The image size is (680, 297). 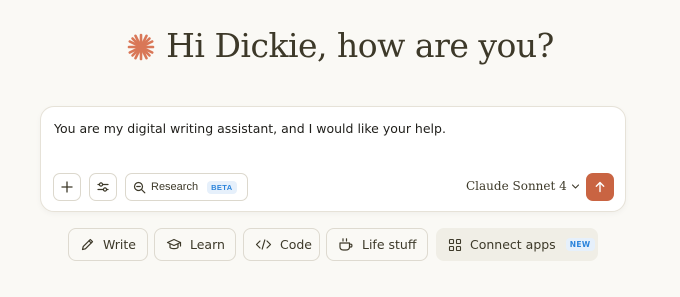 I want to click on research-label: Research, so click(x=175, y=187).